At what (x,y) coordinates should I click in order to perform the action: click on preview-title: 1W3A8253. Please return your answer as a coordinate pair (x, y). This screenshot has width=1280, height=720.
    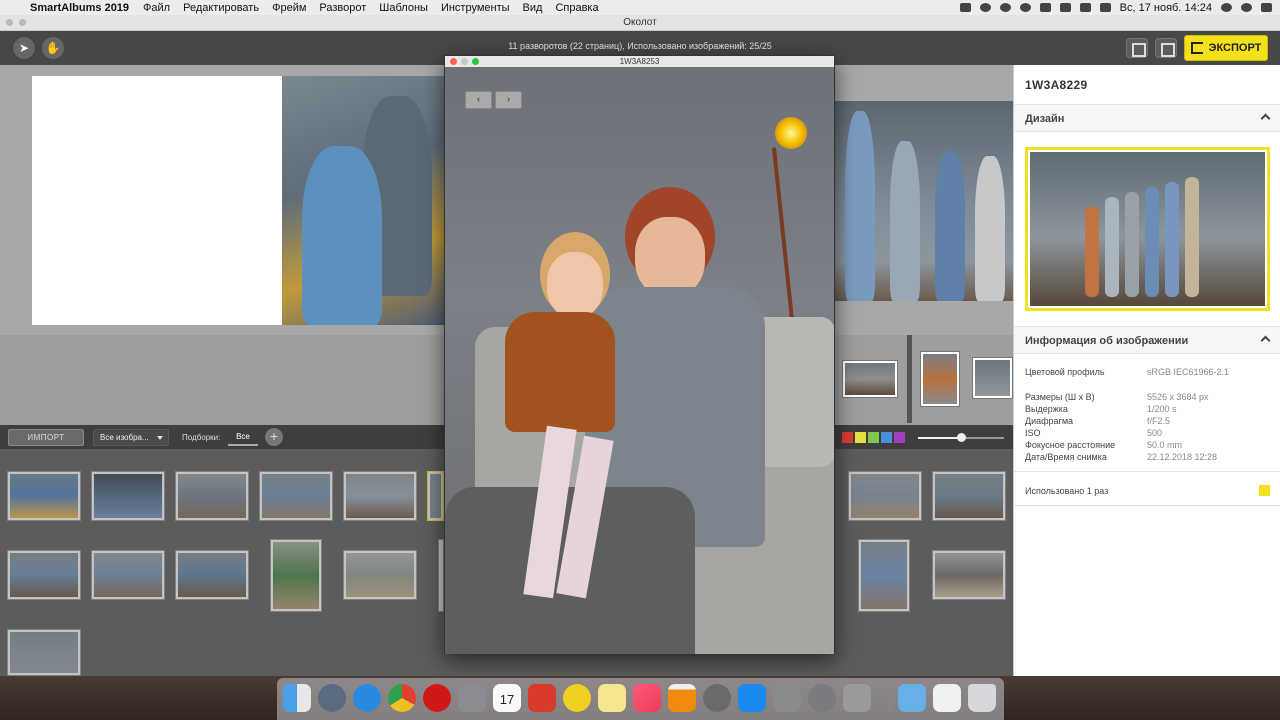
    Looking at the image, I should click on (639, 61).